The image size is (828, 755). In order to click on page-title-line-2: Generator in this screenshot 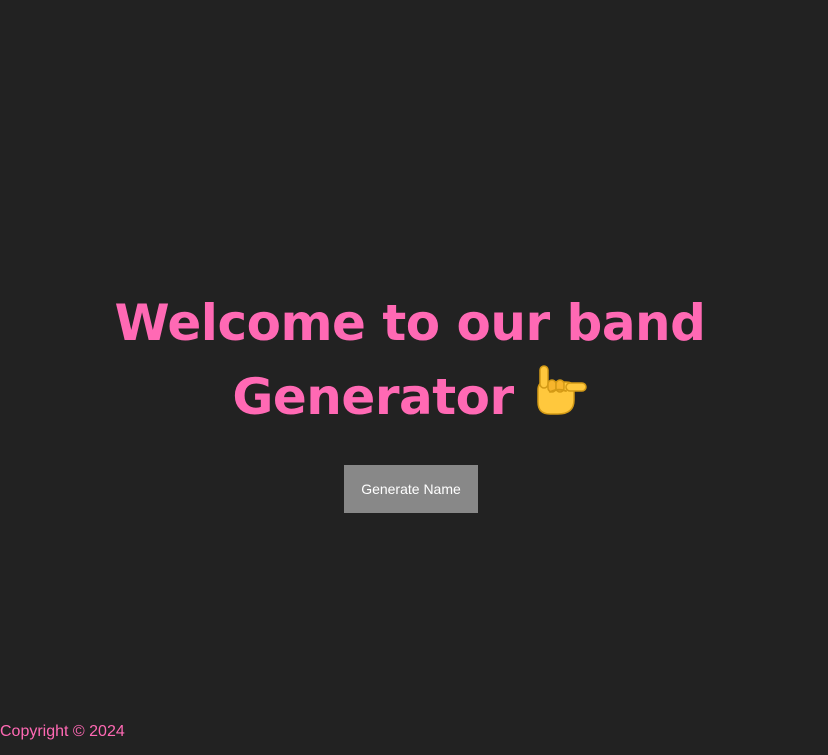, I will do `click(410, 397)`.